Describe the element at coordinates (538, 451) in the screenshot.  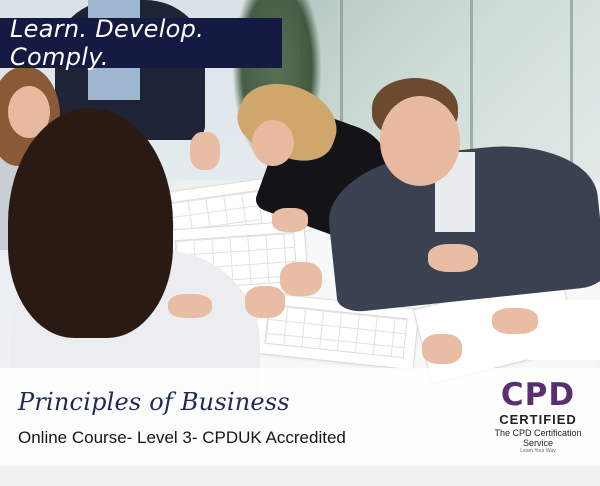
I see `cpd-tagline: Learn Your Way` at that location.